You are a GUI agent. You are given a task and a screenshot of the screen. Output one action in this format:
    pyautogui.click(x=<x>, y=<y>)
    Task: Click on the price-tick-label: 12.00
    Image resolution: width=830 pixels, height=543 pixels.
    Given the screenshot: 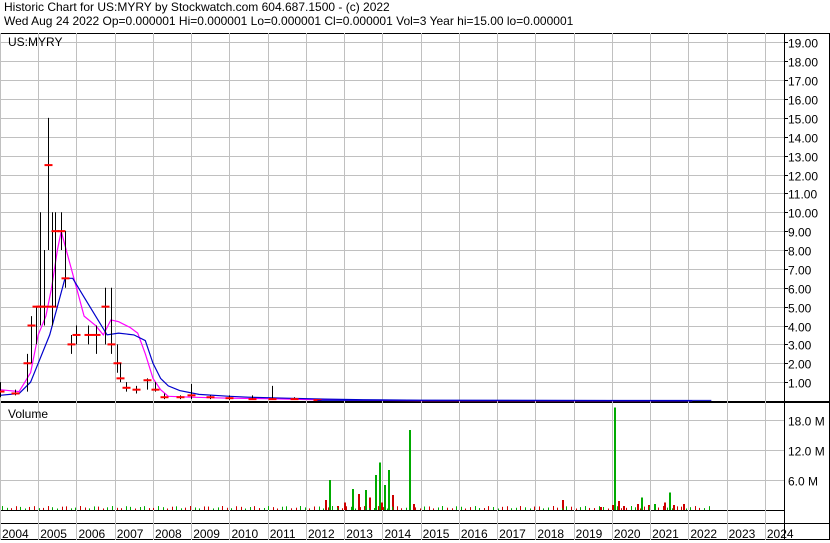 What is the action you would take?
    pyautogui.click(x=803, y=177)
    